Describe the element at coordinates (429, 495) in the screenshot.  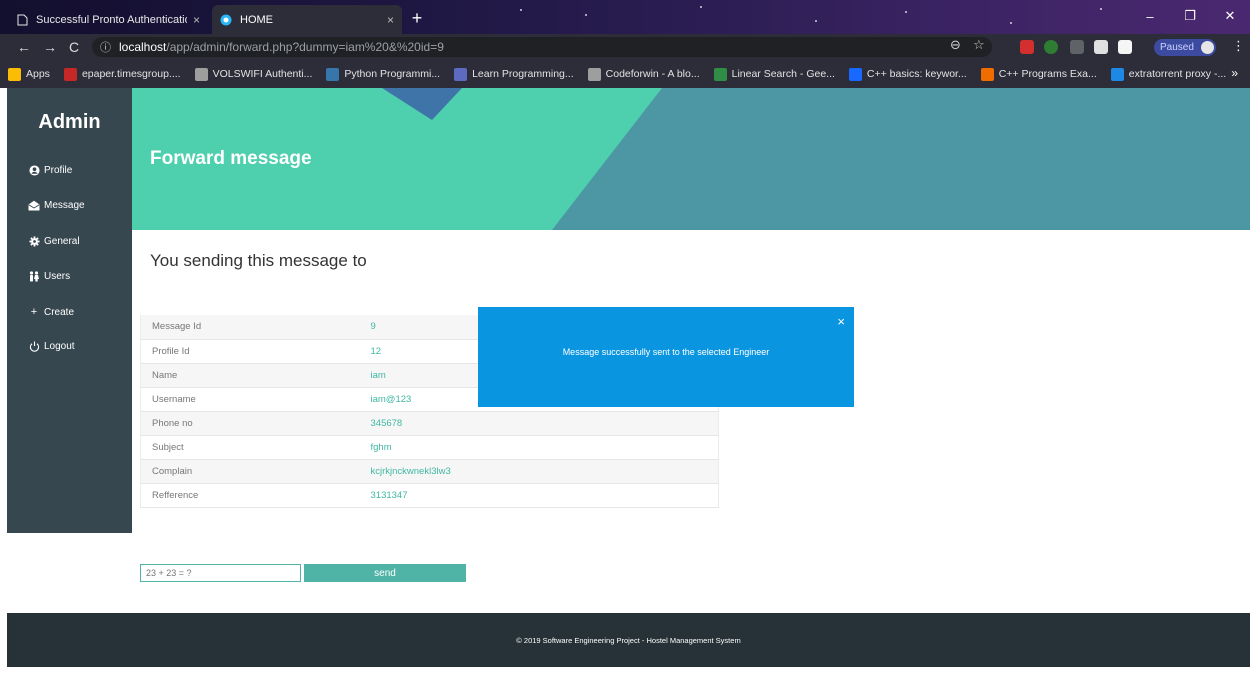
I see `table-row: Refference 3131347` at that location.